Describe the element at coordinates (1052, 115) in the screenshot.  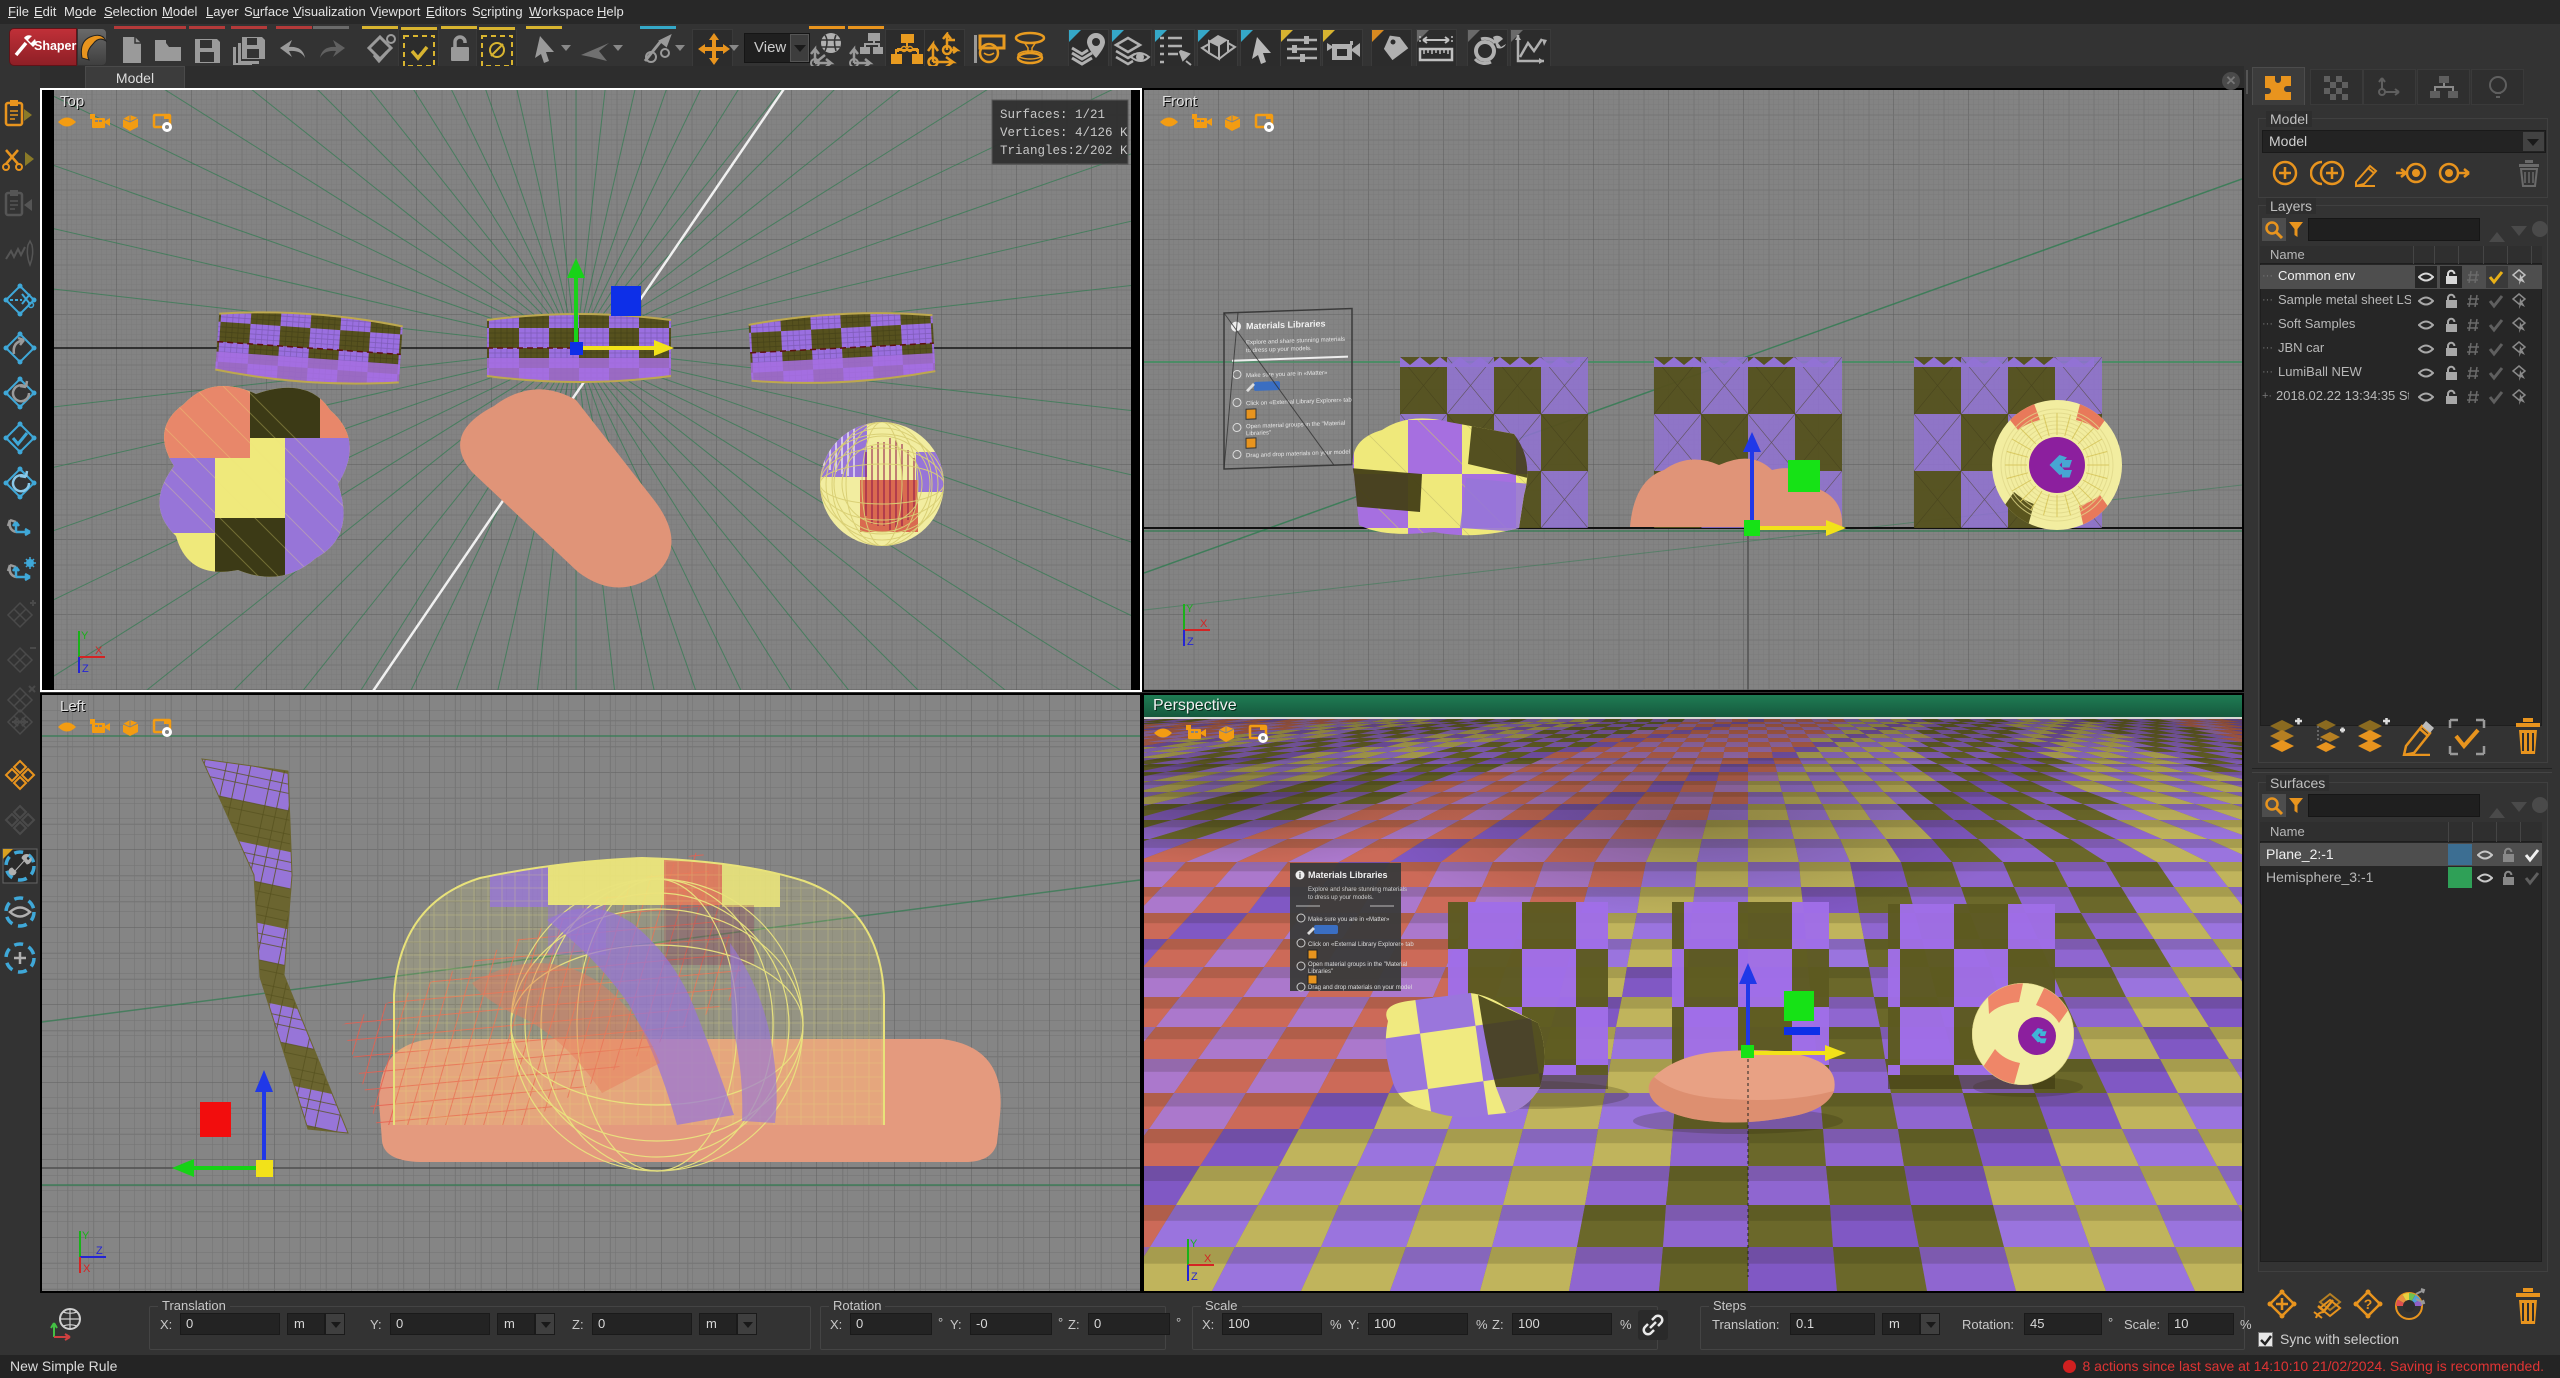
I see `svg-text: Surfaces: 1/21` at that location.